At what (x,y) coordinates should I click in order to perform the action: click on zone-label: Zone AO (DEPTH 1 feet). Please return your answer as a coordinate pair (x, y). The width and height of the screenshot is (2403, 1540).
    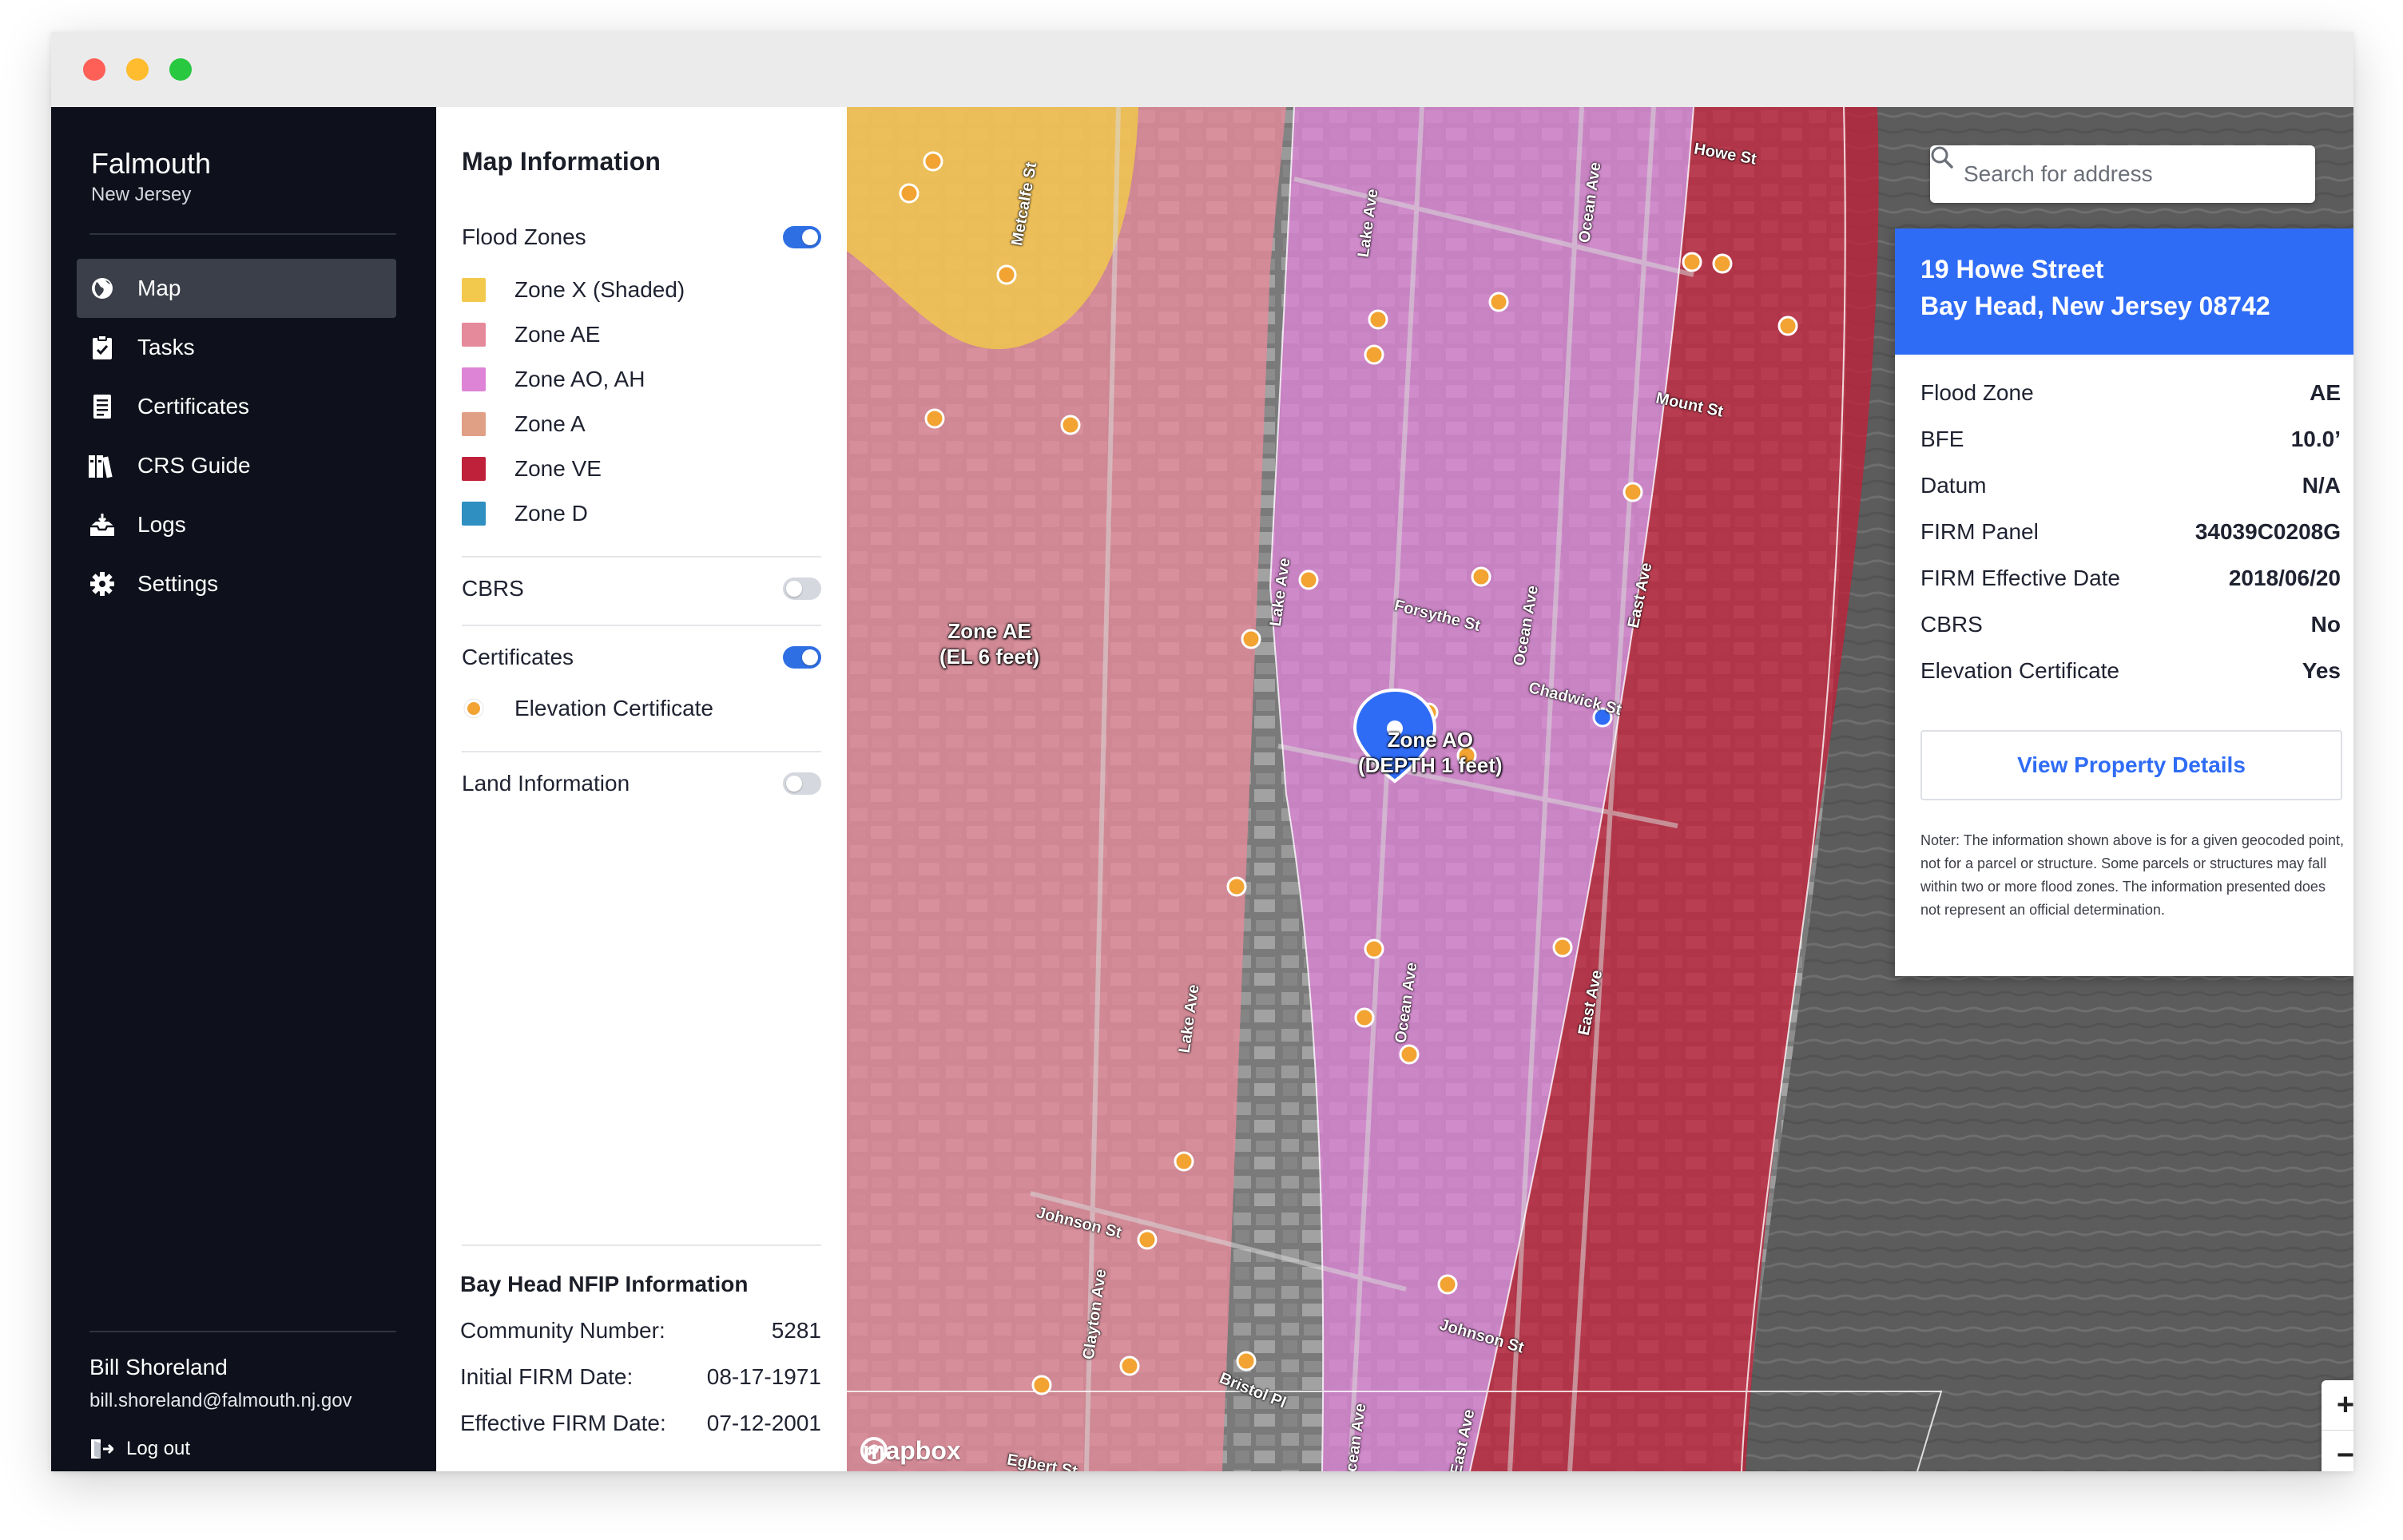
    Looking at the image, I should click on (1430, 753).